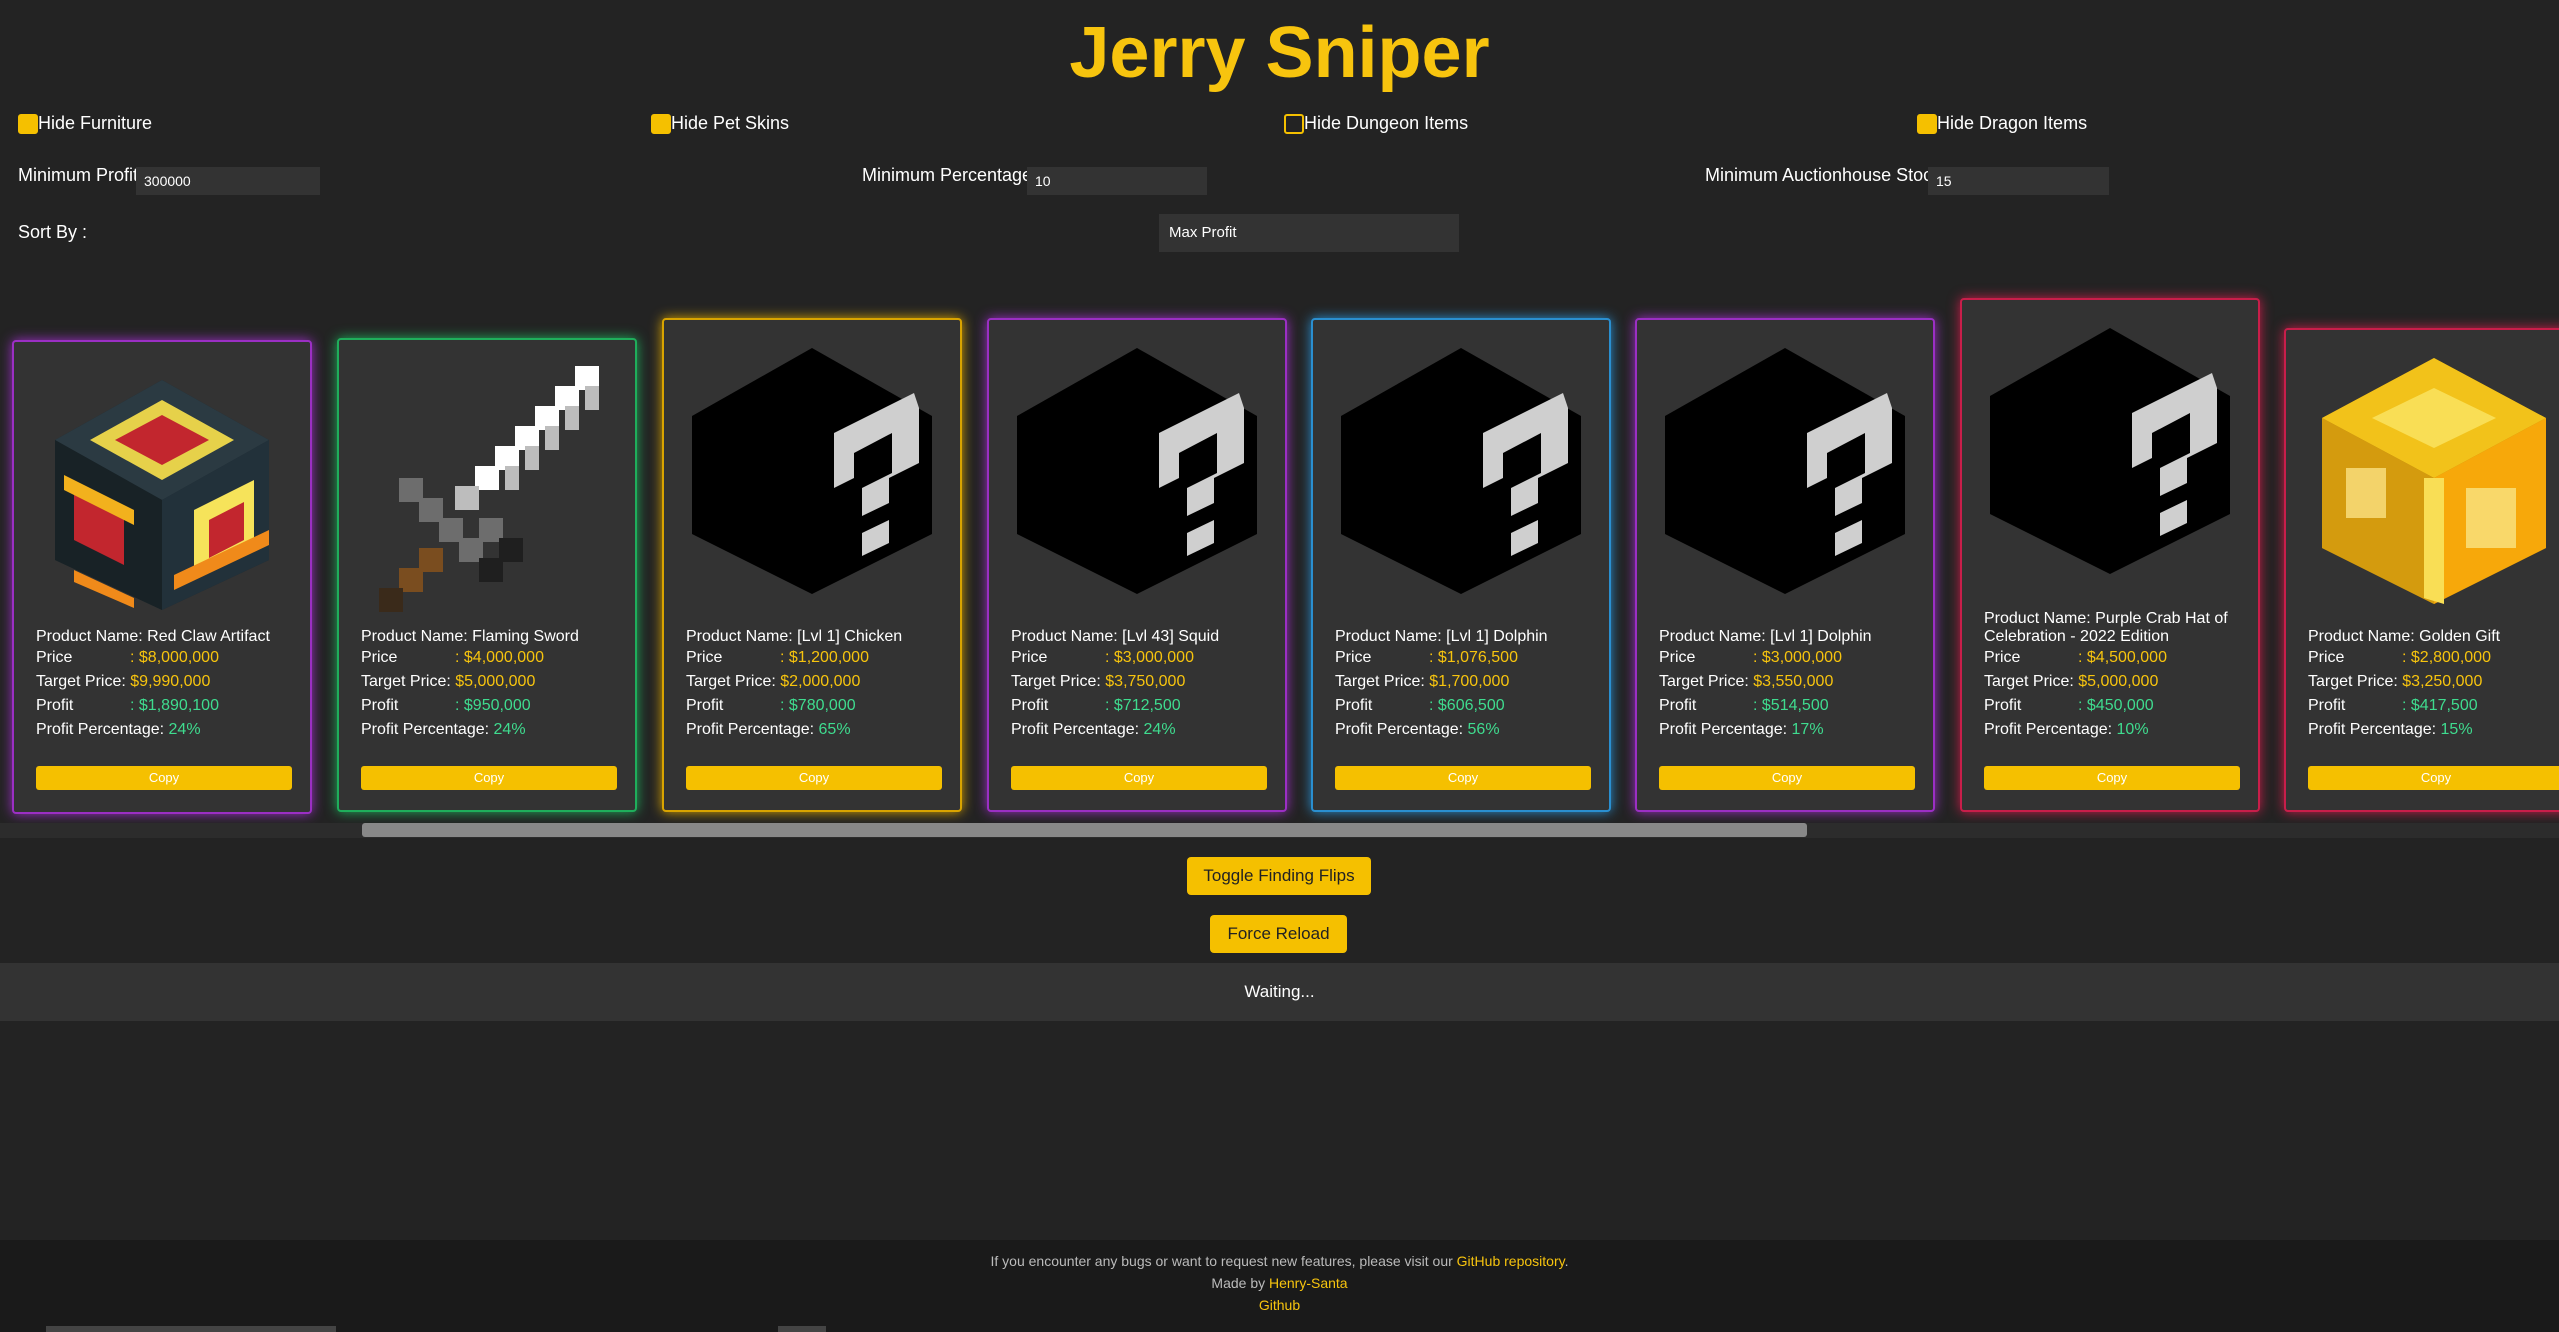 The image size is (2559, 1332). Describe the element at coordinates (661, 123) in the screenshot. I see `hide-pet-skins-checkbox` at that location.